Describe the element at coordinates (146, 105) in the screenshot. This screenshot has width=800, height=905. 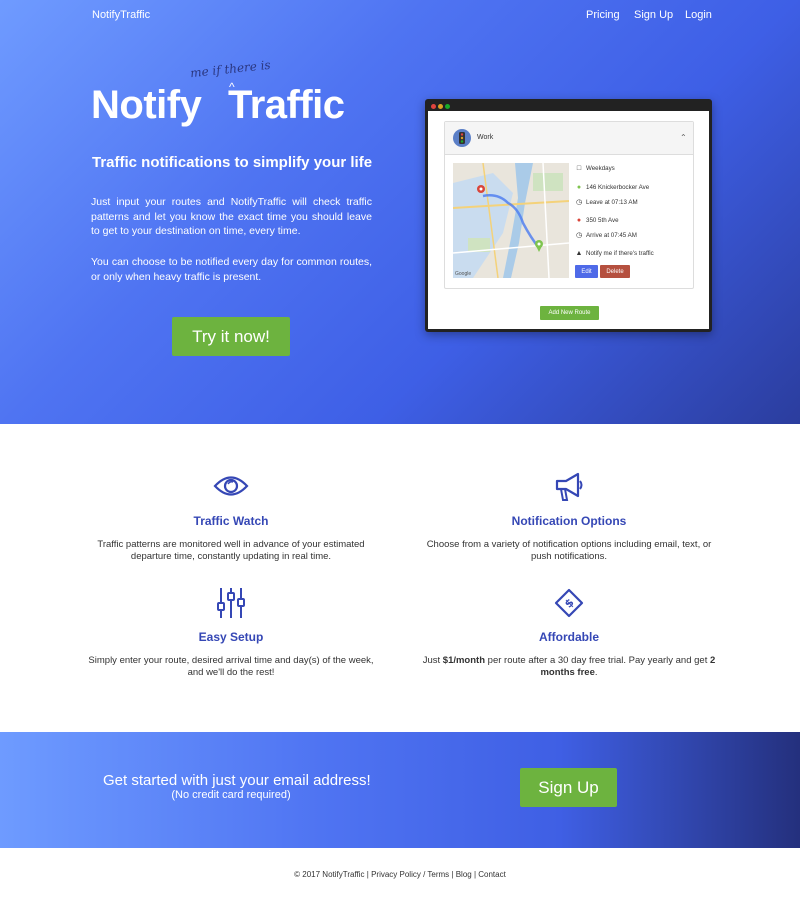
I see `logo-word-notify: Notify` at that location.